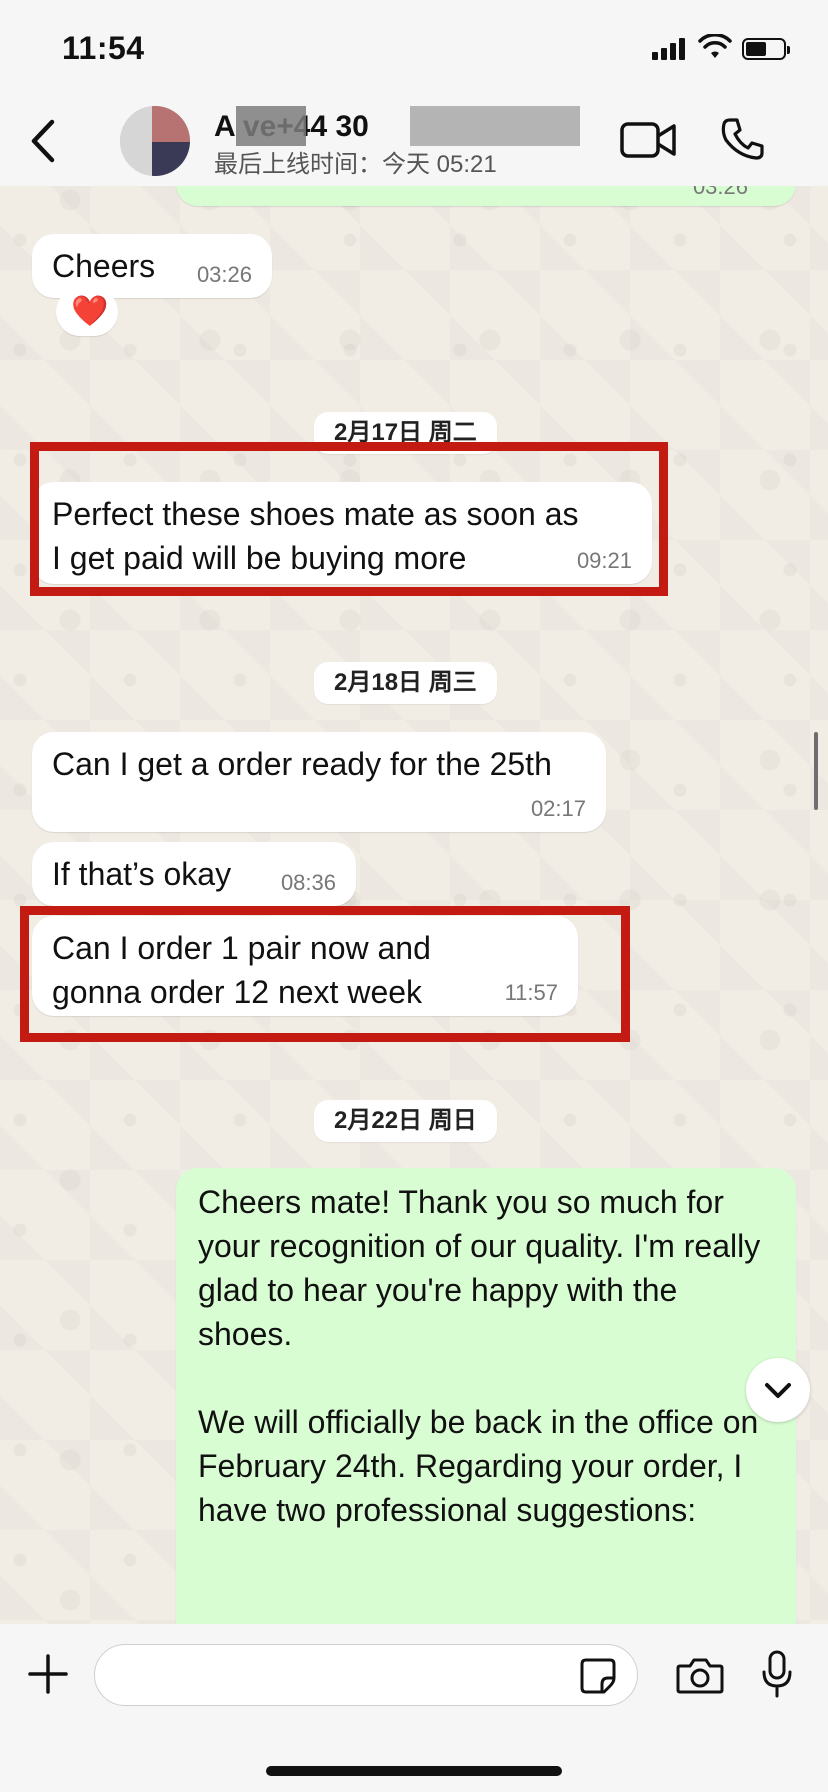 The height and width of the screenshot is (1792, 828). What do you see at coordinates (761, 192) in the screenshot?
I see `read-receipt-icon: ✓✓` at bounding box center [761, 192].